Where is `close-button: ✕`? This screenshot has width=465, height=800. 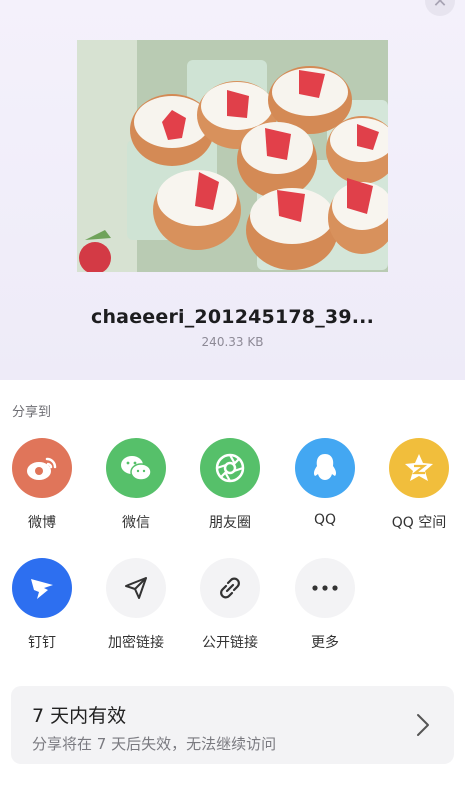 close-button: ✕ is located at coordinates (440, 8).